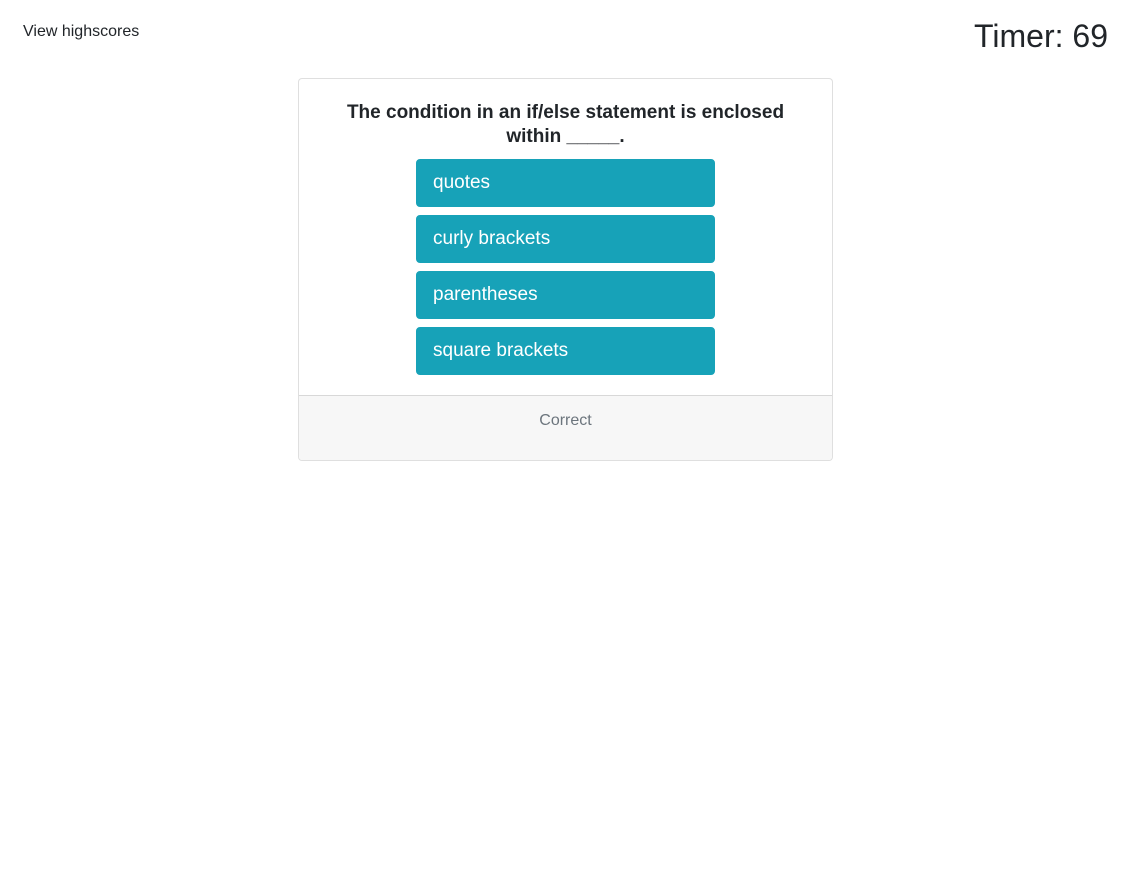 The width and height of the screenshot is (1131, 880). I want to click on timer-label: Timer:, so click(1023, 36).